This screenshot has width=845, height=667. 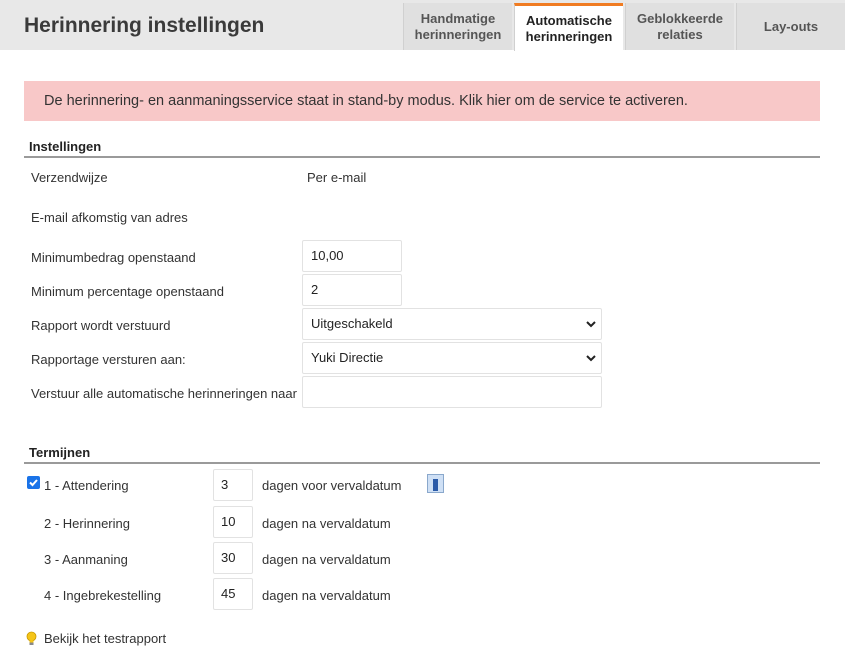 I want to click on term-label-herinnering: 2 - Herinnering, so click(x=87, y=523).